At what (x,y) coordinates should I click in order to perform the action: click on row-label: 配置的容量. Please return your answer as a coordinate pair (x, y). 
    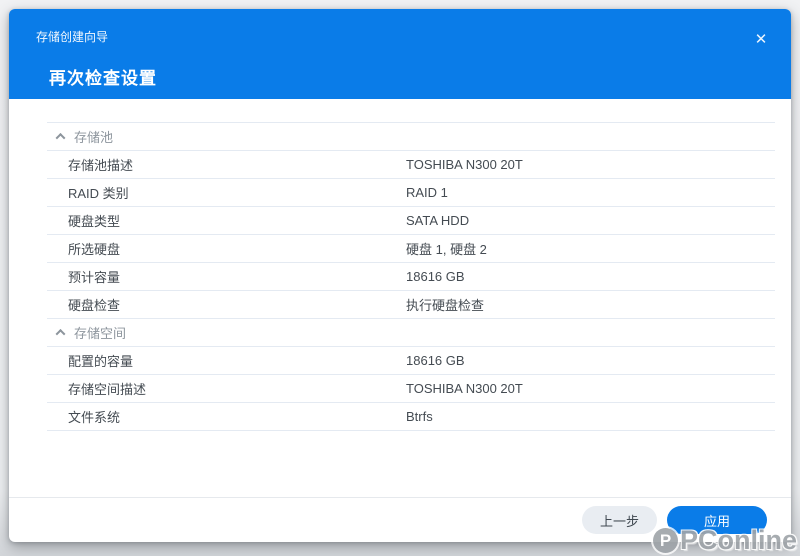
    Looking at the image, I should click on (101, 361).